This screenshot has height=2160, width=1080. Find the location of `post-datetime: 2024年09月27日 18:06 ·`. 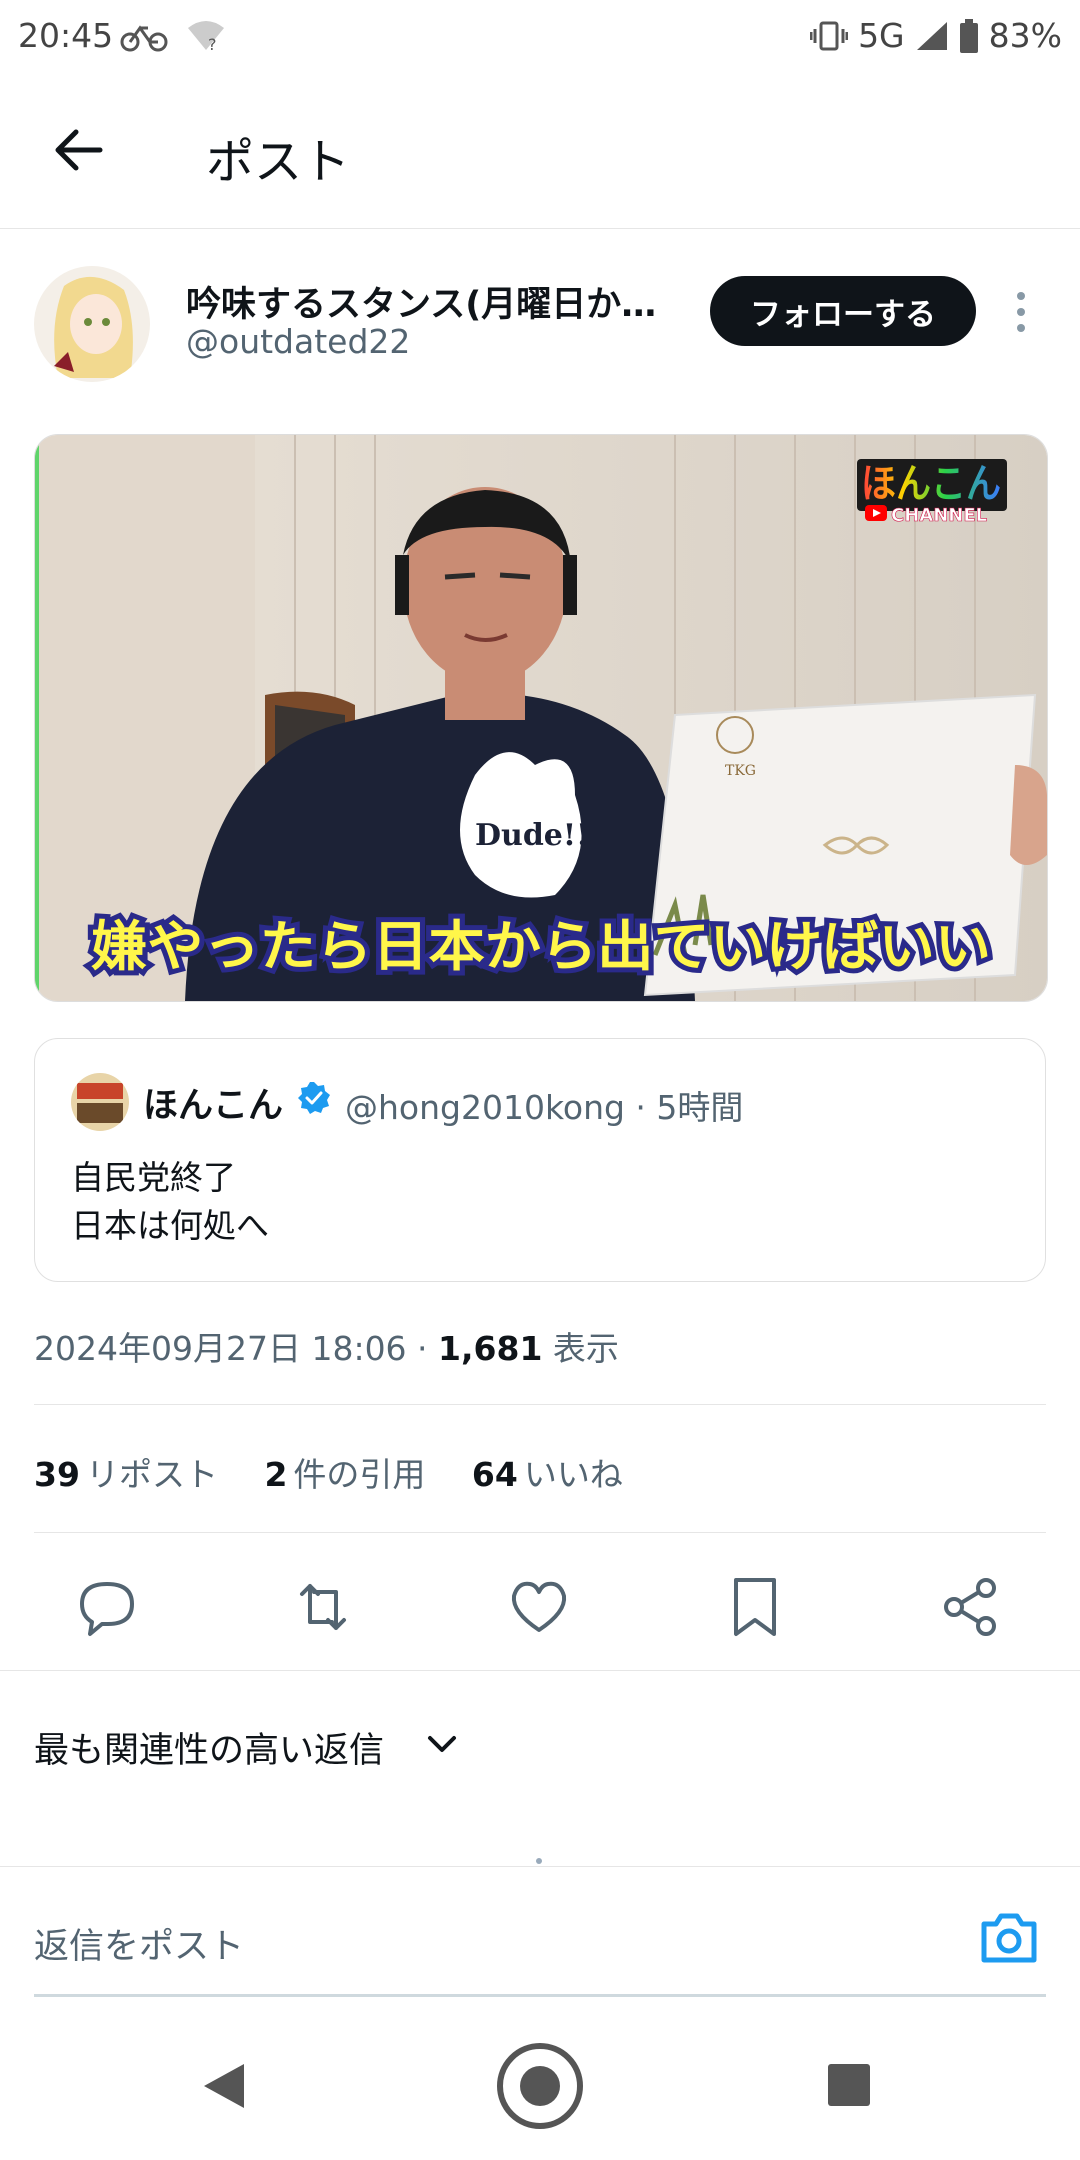

post-datetime: 2024年09月27日 18:06 · is located at coordinates (236, 1348).